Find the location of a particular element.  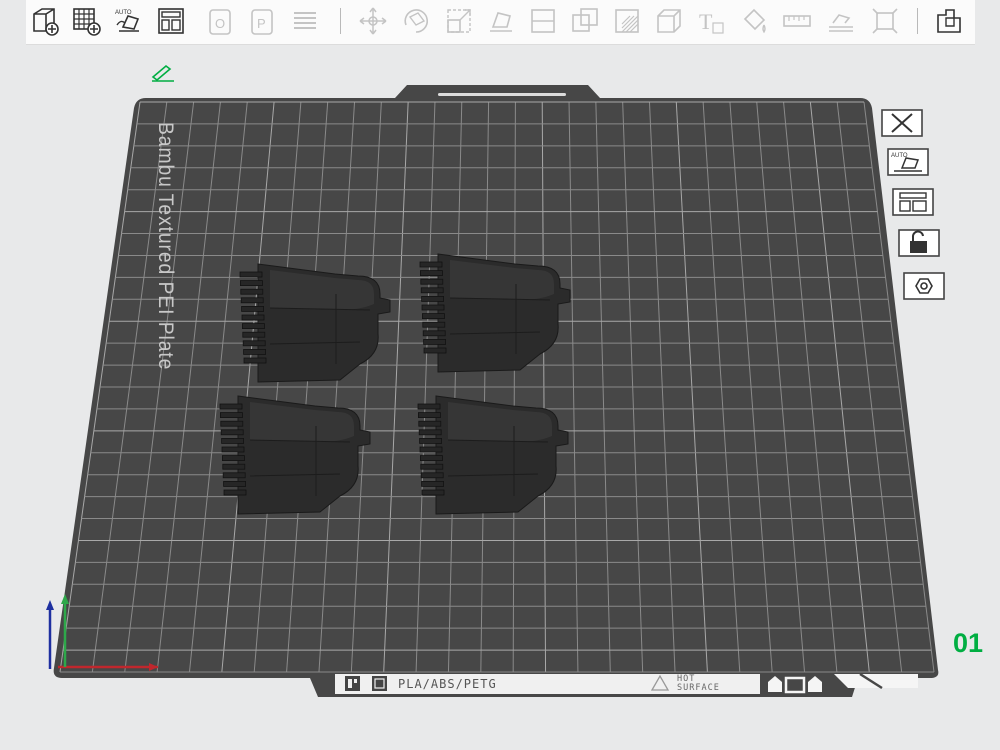

arrange-plate-icon is located at coordinates (913, 202).